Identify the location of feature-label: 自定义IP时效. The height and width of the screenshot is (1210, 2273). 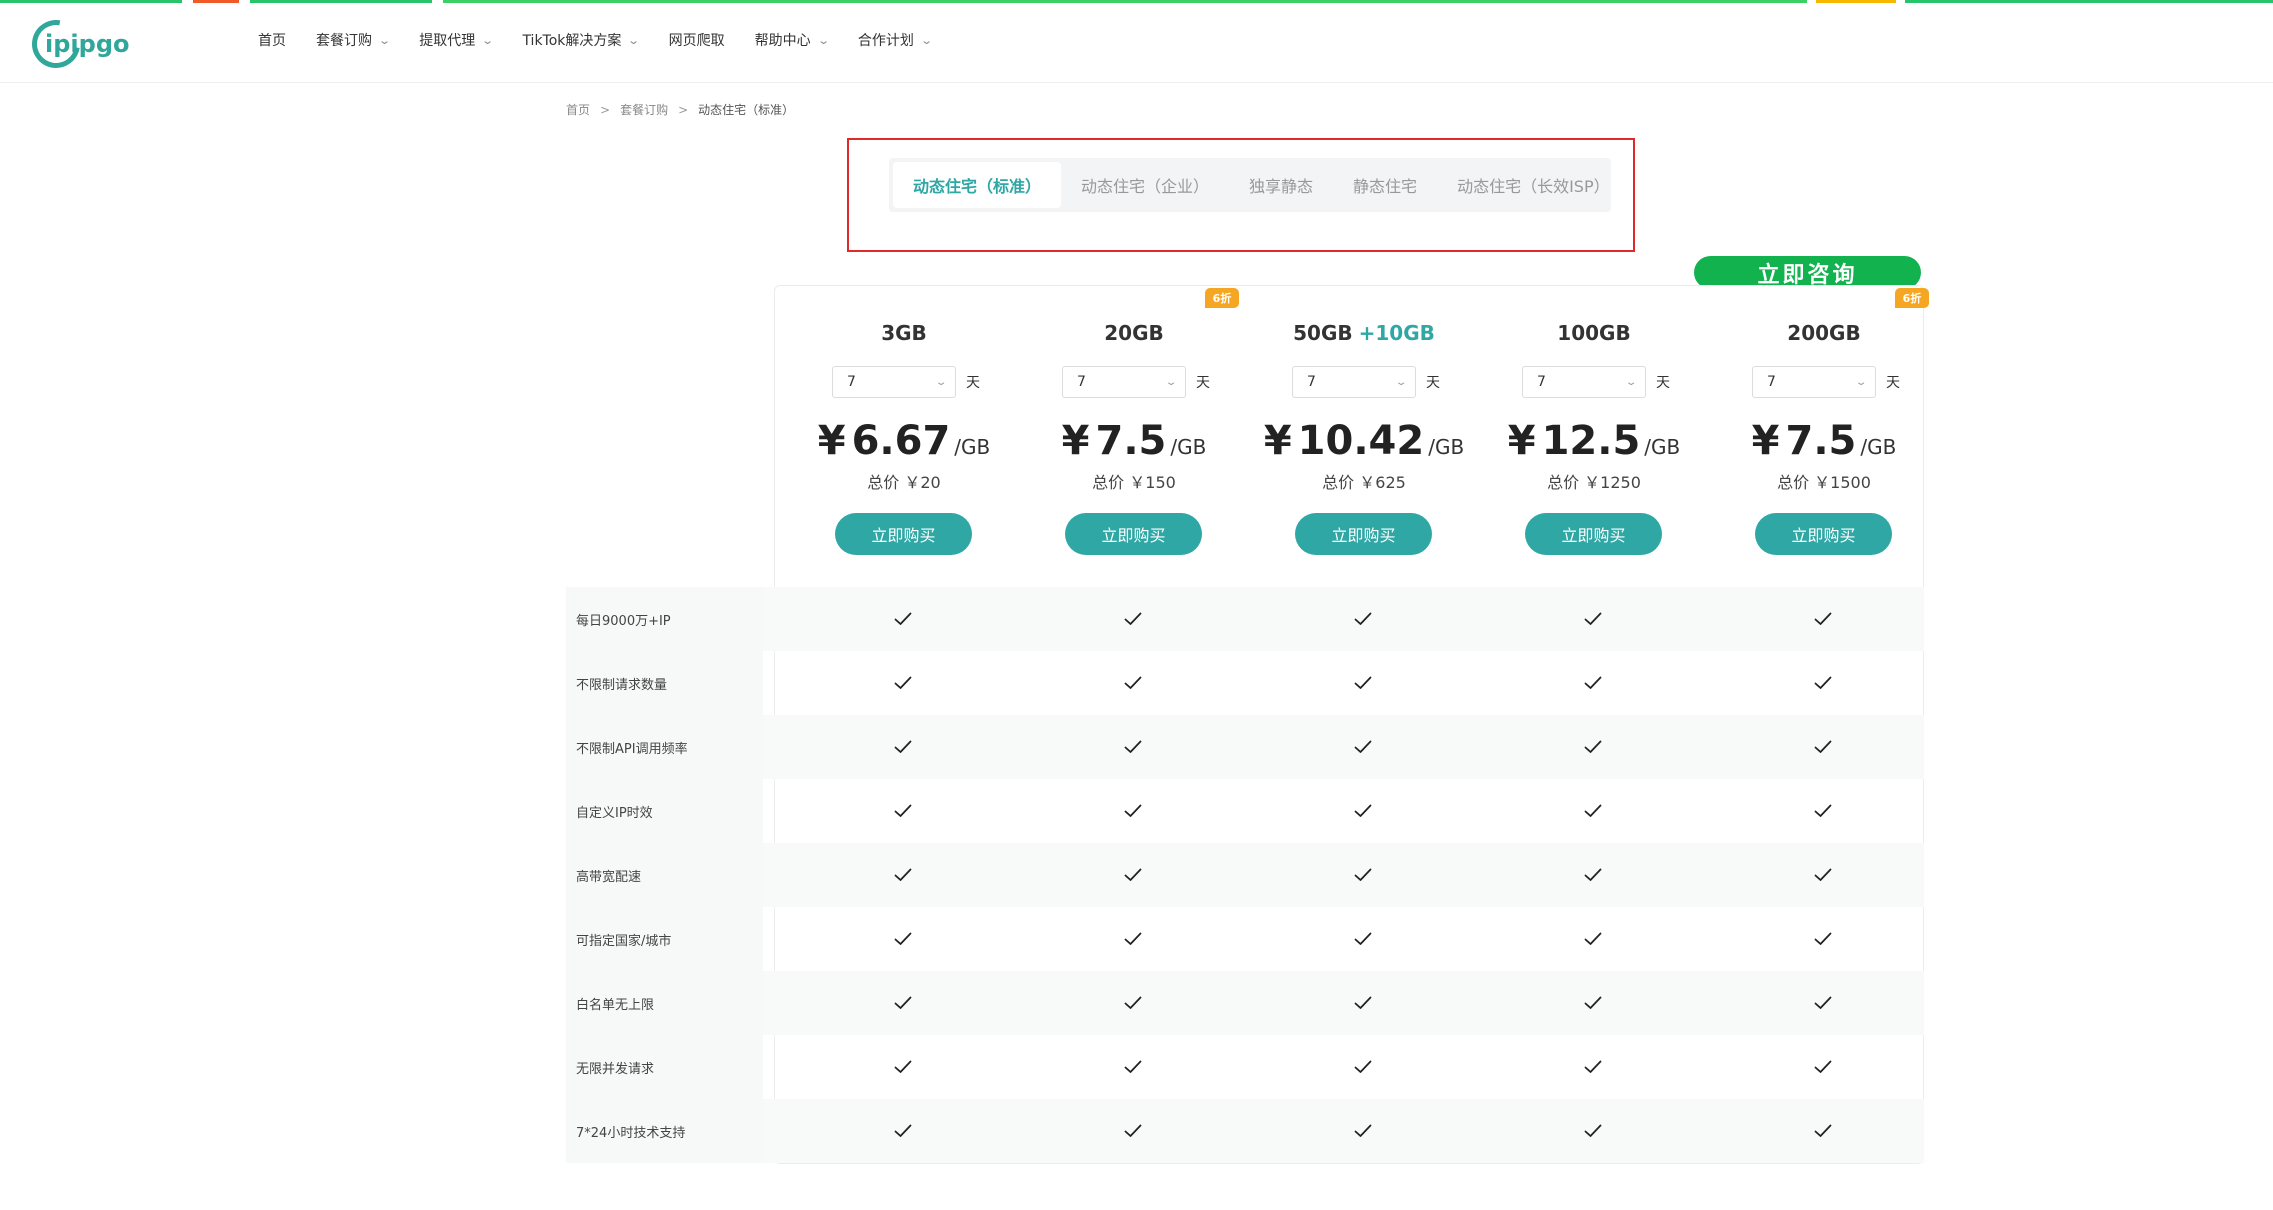
(664, 811).